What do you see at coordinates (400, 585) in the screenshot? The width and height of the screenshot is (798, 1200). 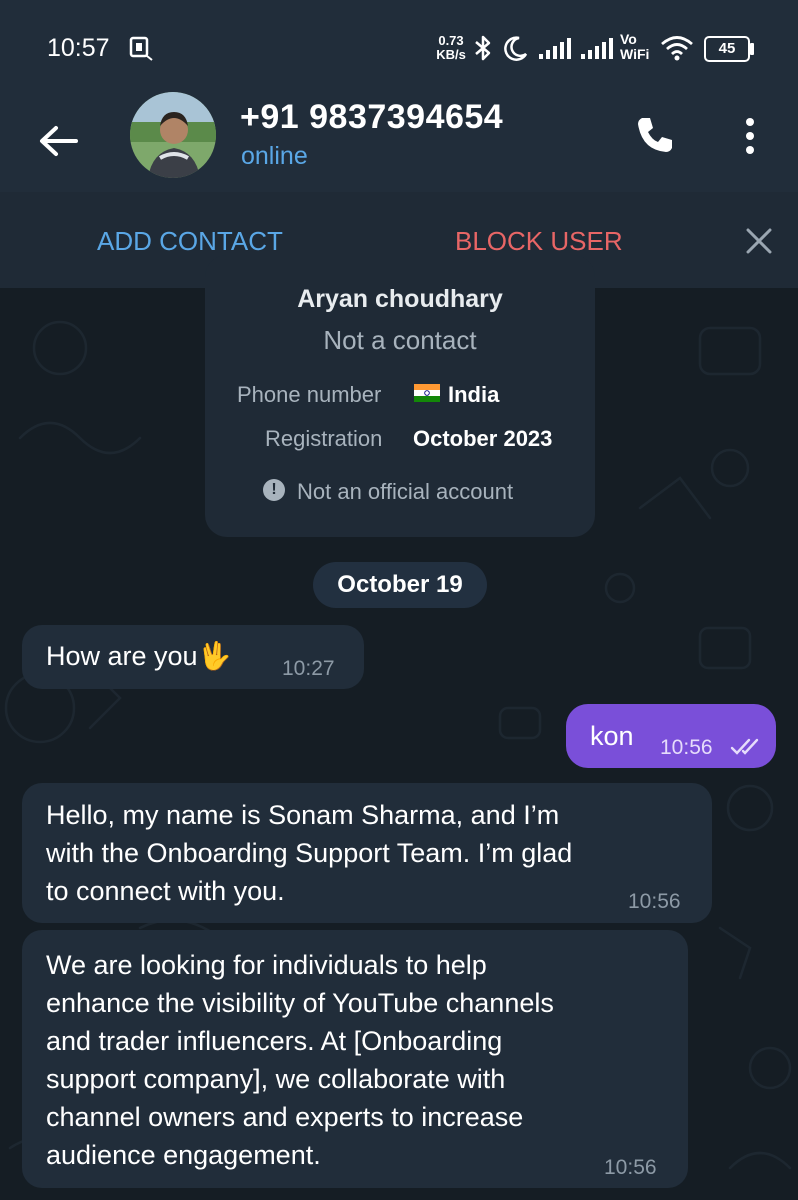 I see `date-separator: October 19` at bounding box center [400, 585].